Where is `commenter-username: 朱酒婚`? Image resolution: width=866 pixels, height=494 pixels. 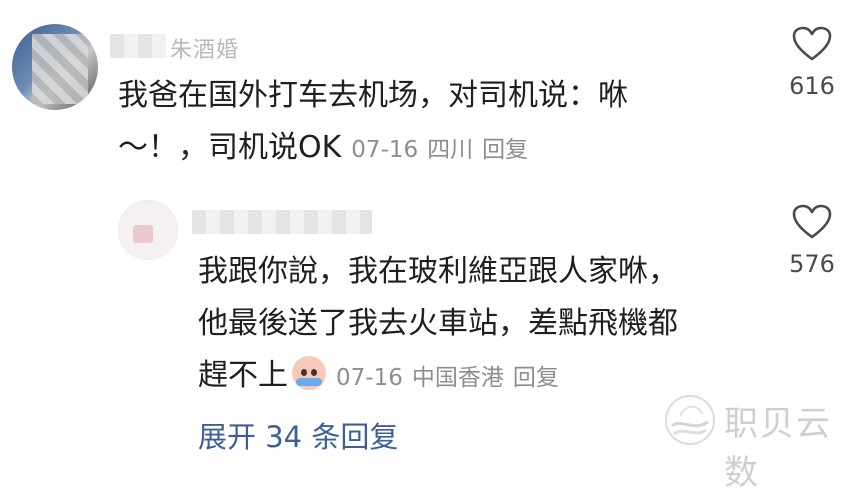
commenter-username: 朱酒婚 is located at coordinates (204, 48).